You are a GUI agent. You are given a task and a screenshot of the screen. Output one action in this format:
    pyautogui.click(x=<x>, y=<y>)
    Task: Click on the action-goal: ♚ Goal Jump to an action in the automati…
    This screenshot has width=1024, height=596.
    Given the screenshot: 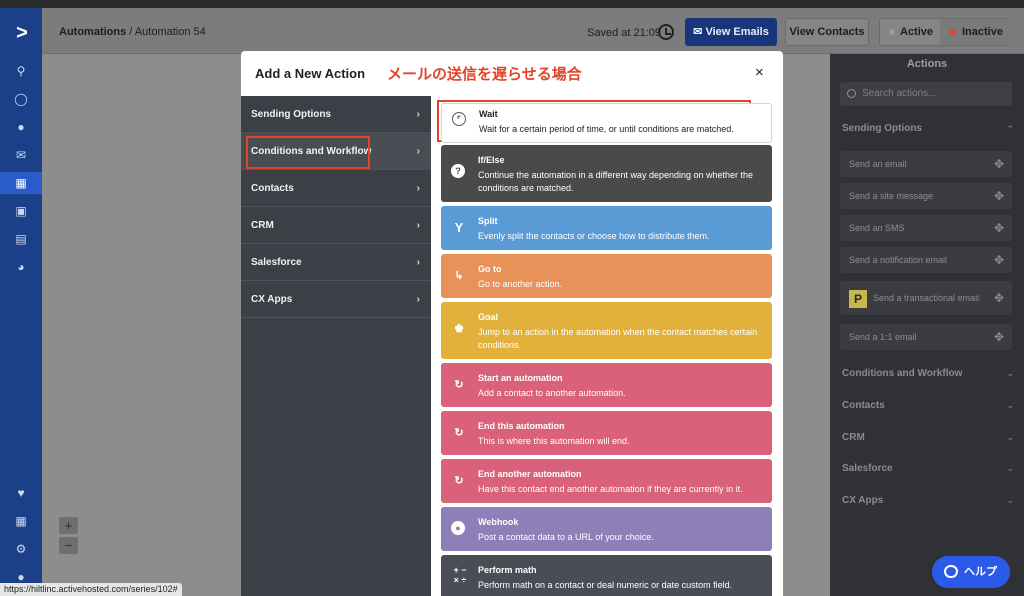 What is the action you would take?
    pyautogui.click(x=606, y=330)
    